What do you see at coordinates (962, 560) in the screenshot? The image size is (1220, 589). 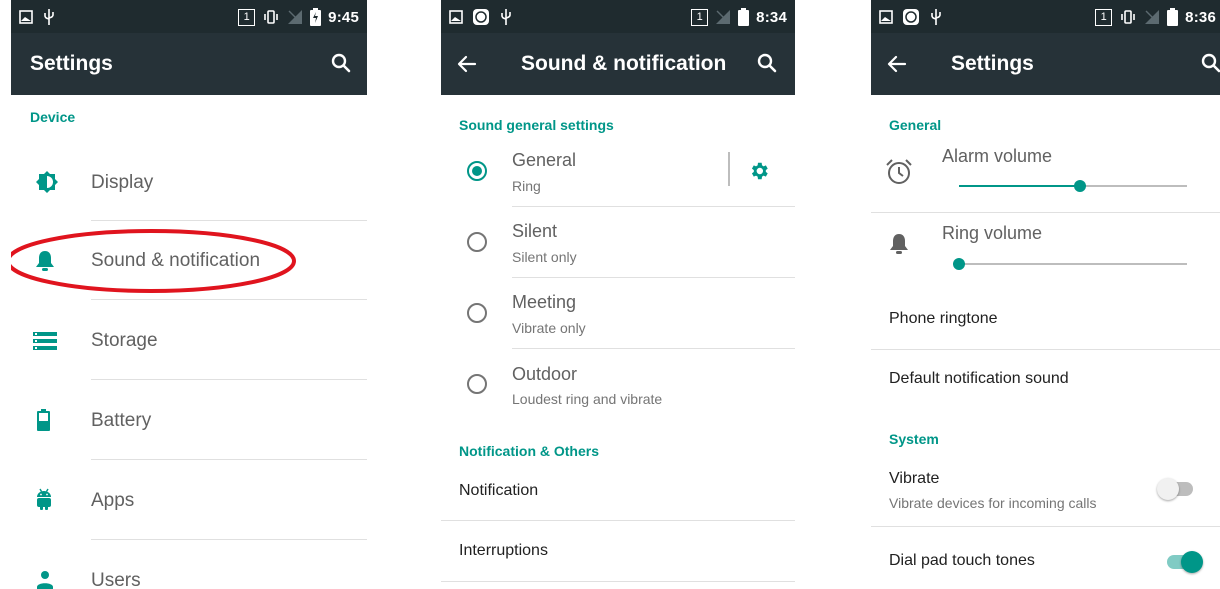 I see `dialpad-tones-label: Dial pad touch tones` at bounding box center [962, 560].